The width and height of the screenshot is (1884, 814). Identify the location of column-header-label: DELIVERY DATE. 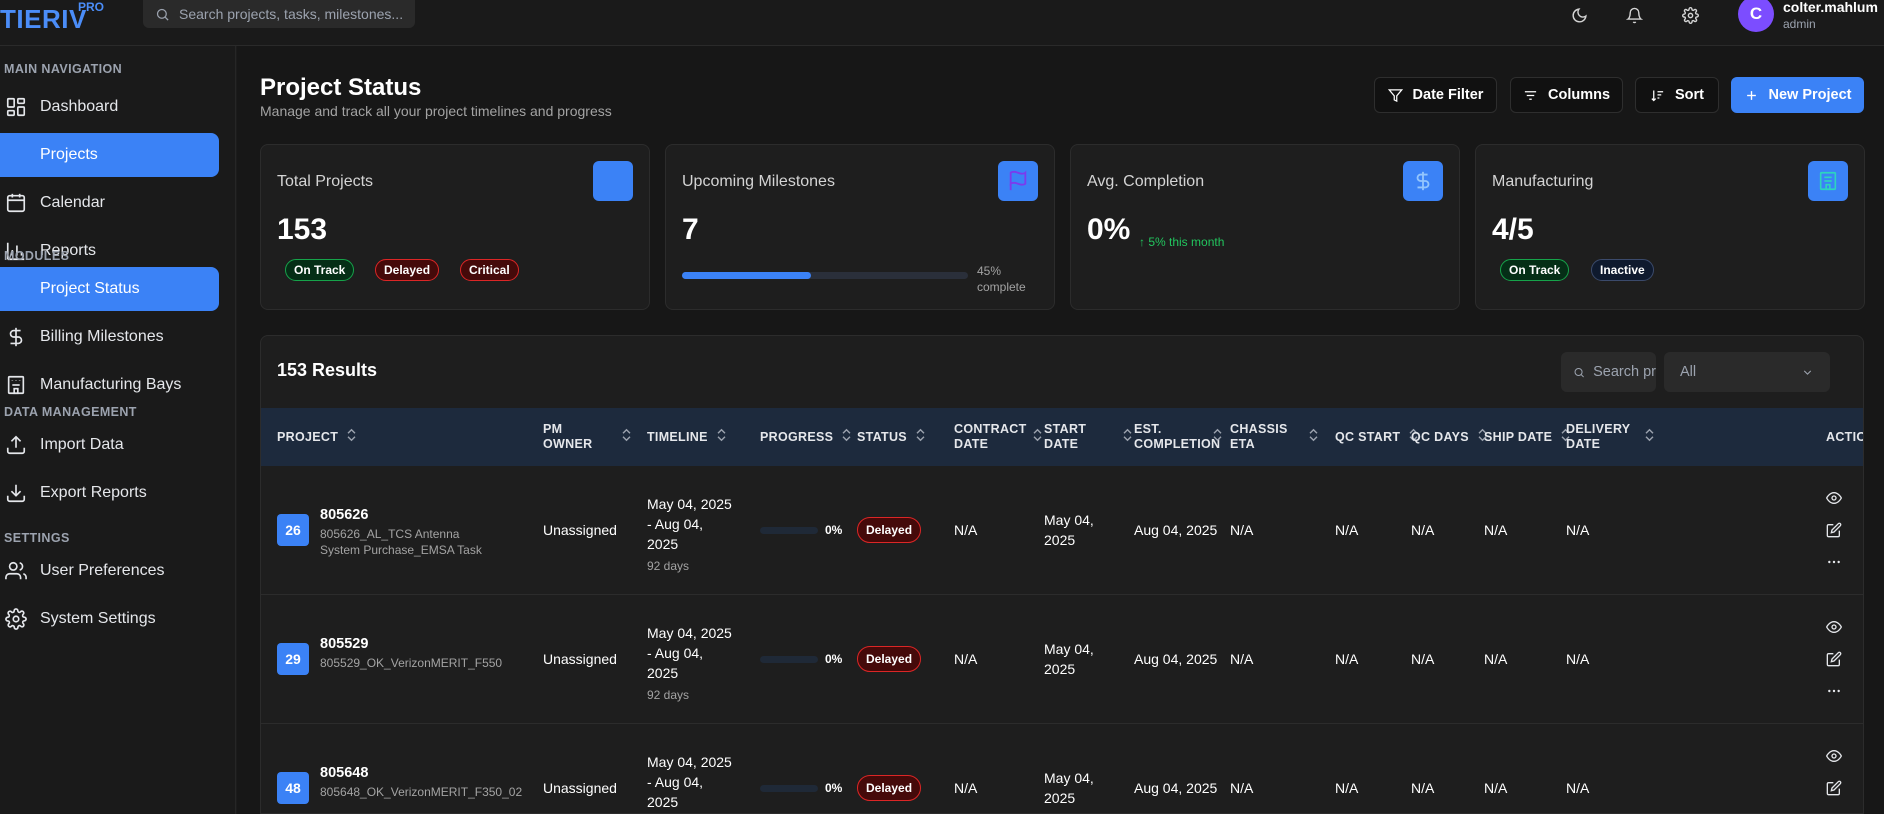
(1598, 436).